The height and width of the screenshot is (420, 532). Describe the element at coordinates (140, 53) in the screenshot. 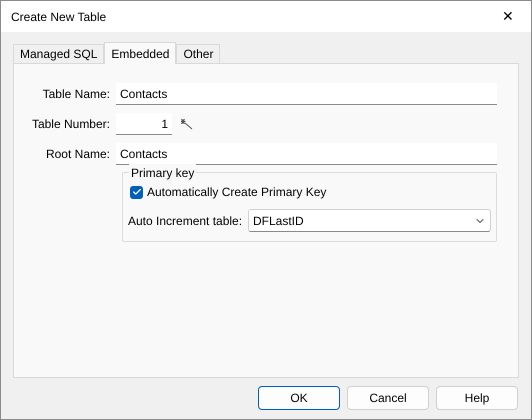

I see `tab: Embedded` at that location.